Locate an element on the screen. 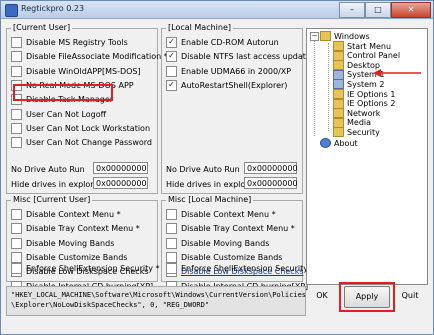 Image resolution: width=434 pixels, height=335 pixels. cu-hide-drives-label: Hide drives in explorer is located at coordinates (56, 184).